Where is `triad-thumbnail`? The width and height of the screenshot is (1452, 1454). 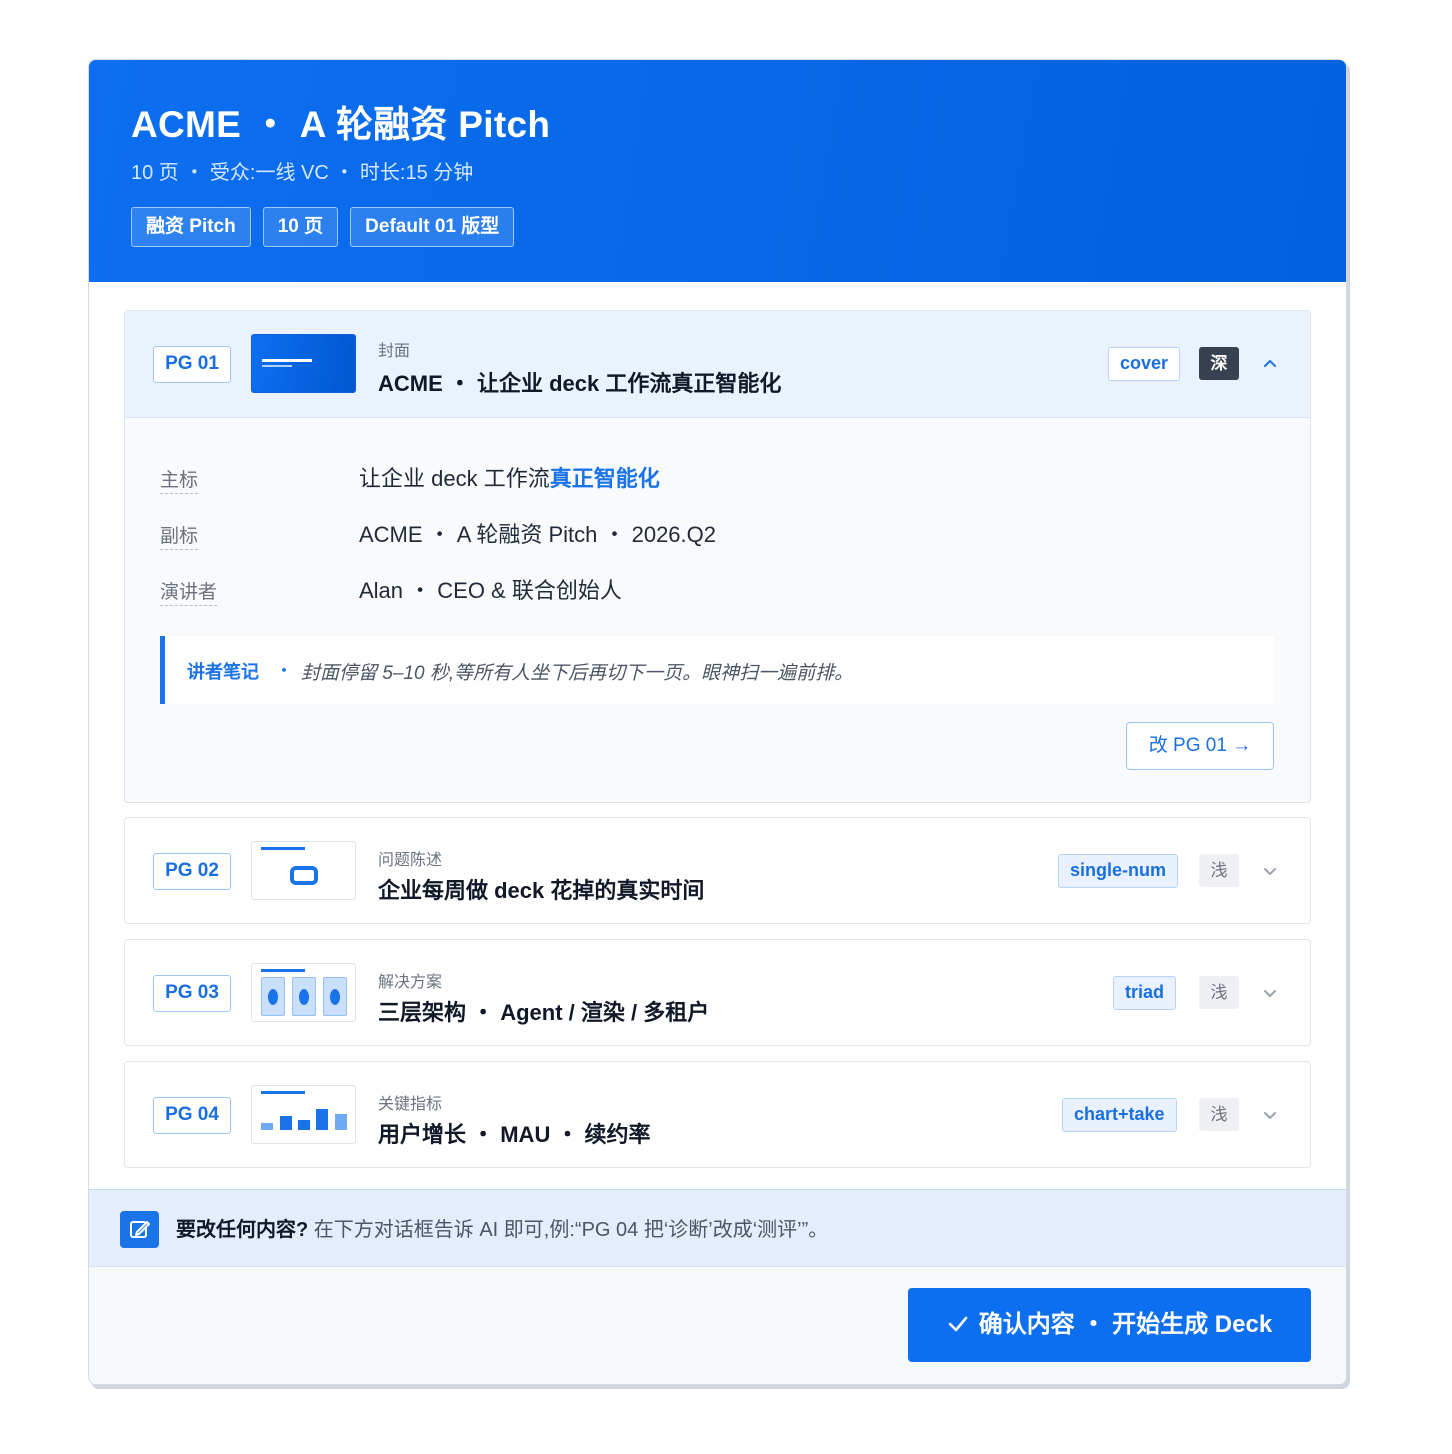 triad-thumbnail is located at coordinates (303, 992).